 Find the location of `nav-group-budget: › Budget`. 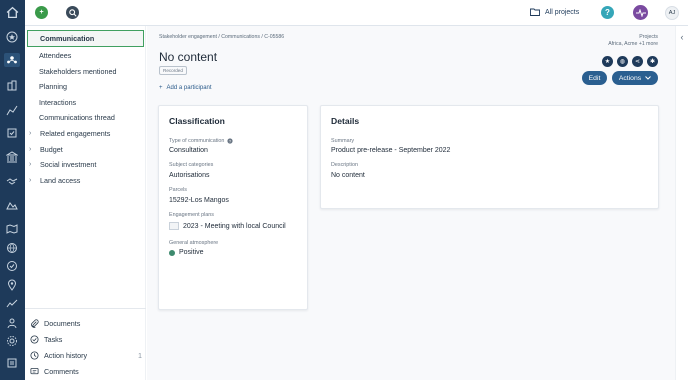

nav-group-budget: › Budget is located at coordinates (46, 149).